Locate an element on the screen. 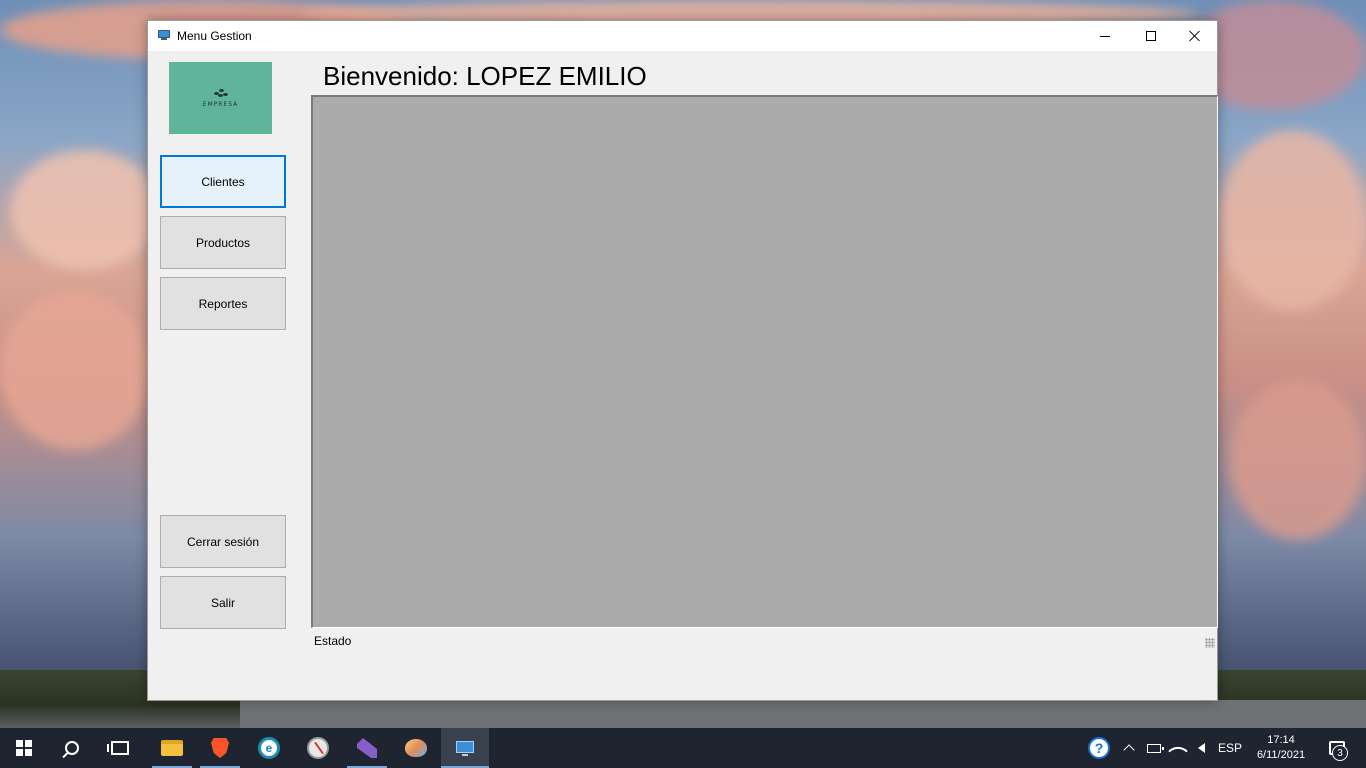  brave-browser-icon is located at coordinates (220, 748).